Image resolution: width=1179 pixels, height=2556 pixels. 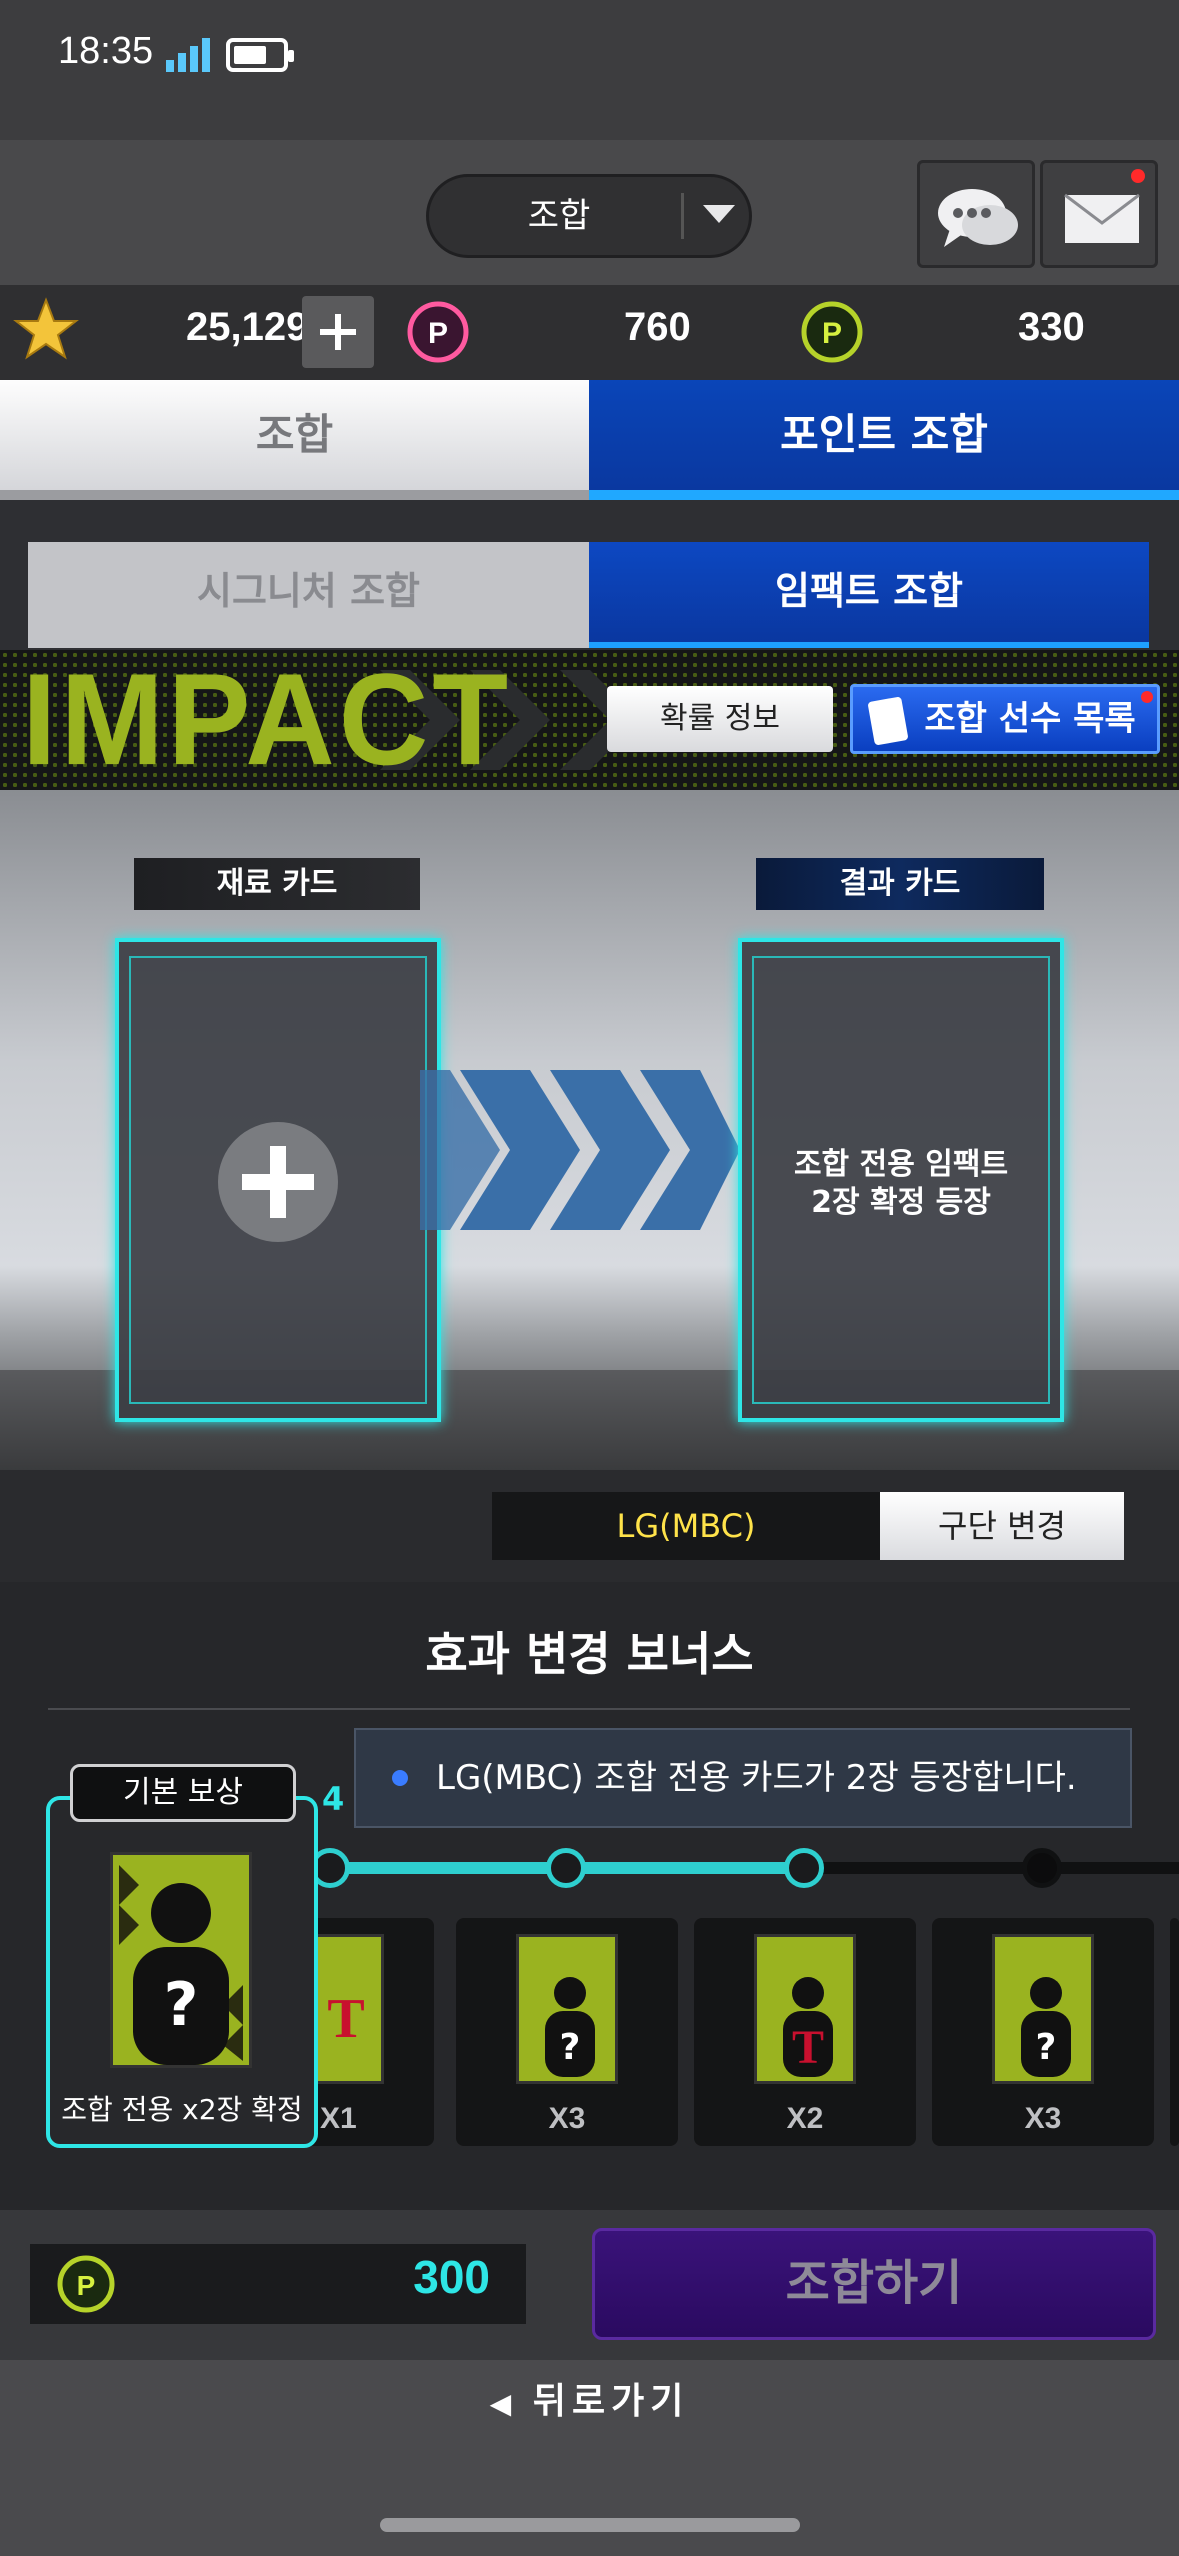 I want to click on tab-point-compose: 포인트 조합, so click(x=884, y=440).